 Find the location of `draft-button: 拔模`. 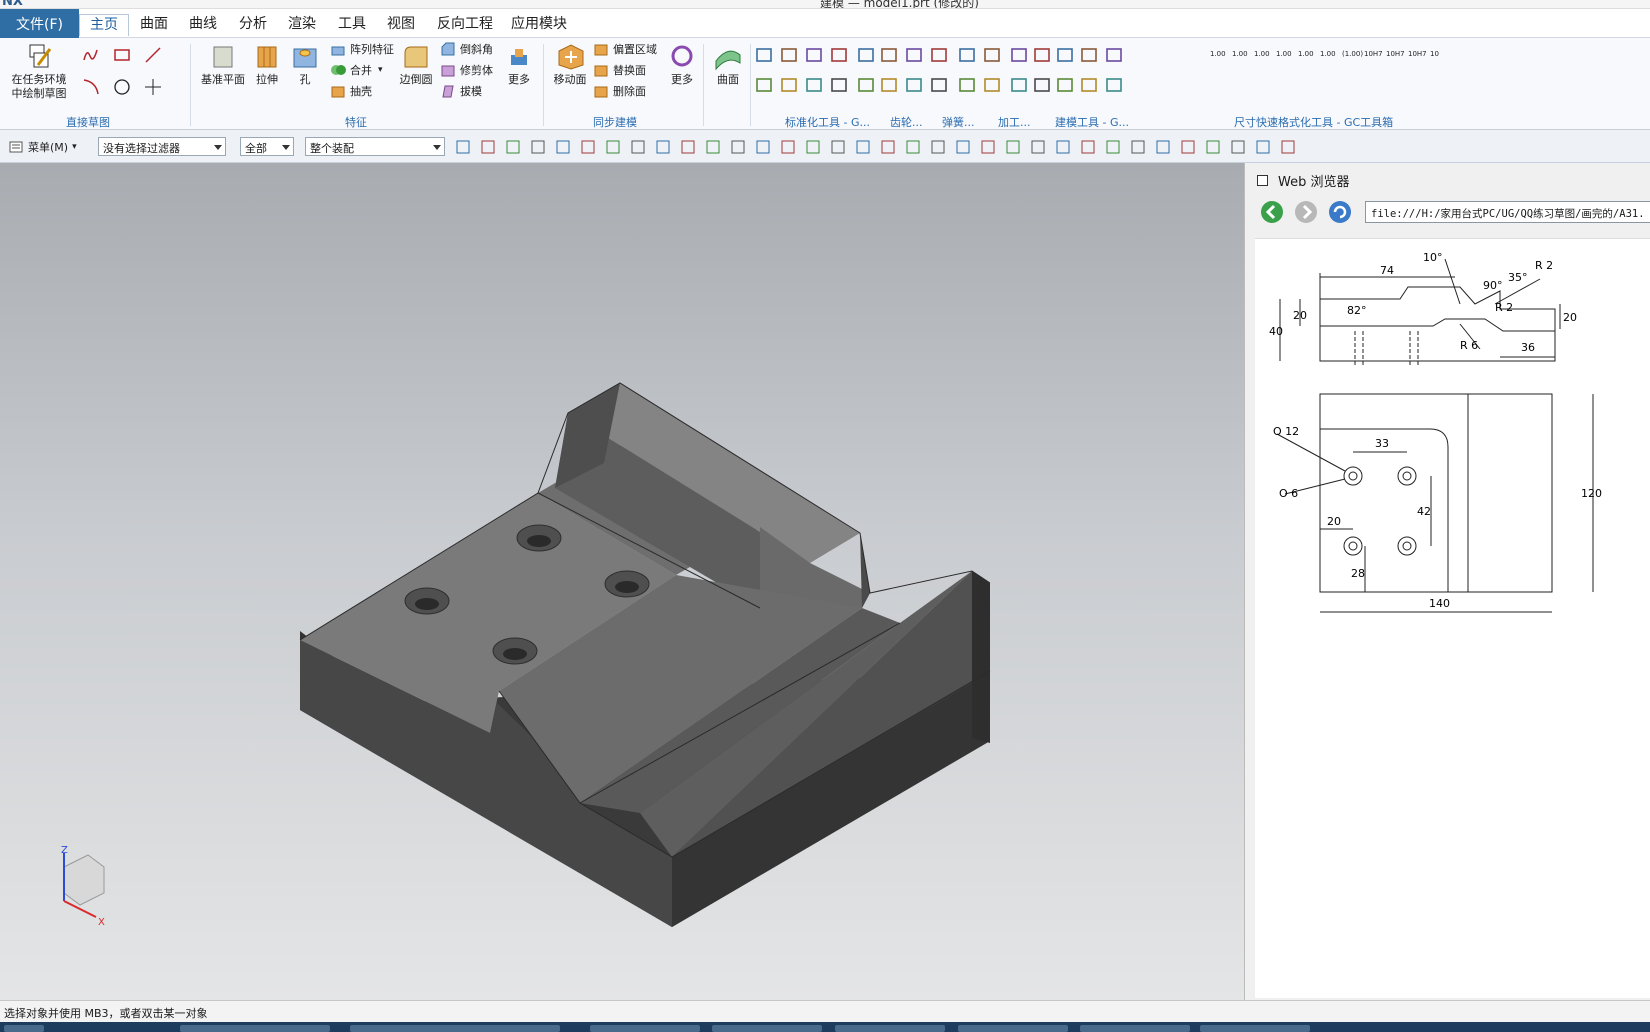

draft-button: 拔模 is located at coordinates (461, 91).